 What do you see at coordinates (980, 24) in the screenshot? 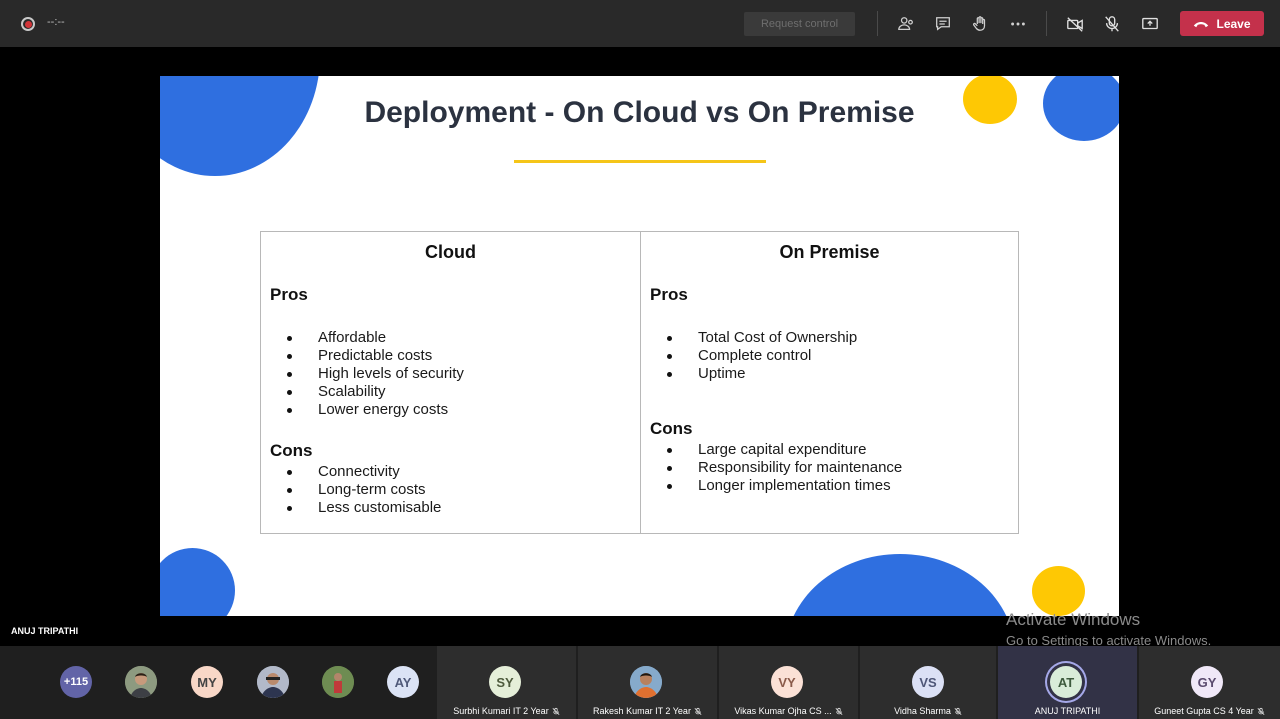
I see `raise-hand-icon` at bounding box center [980, 24].